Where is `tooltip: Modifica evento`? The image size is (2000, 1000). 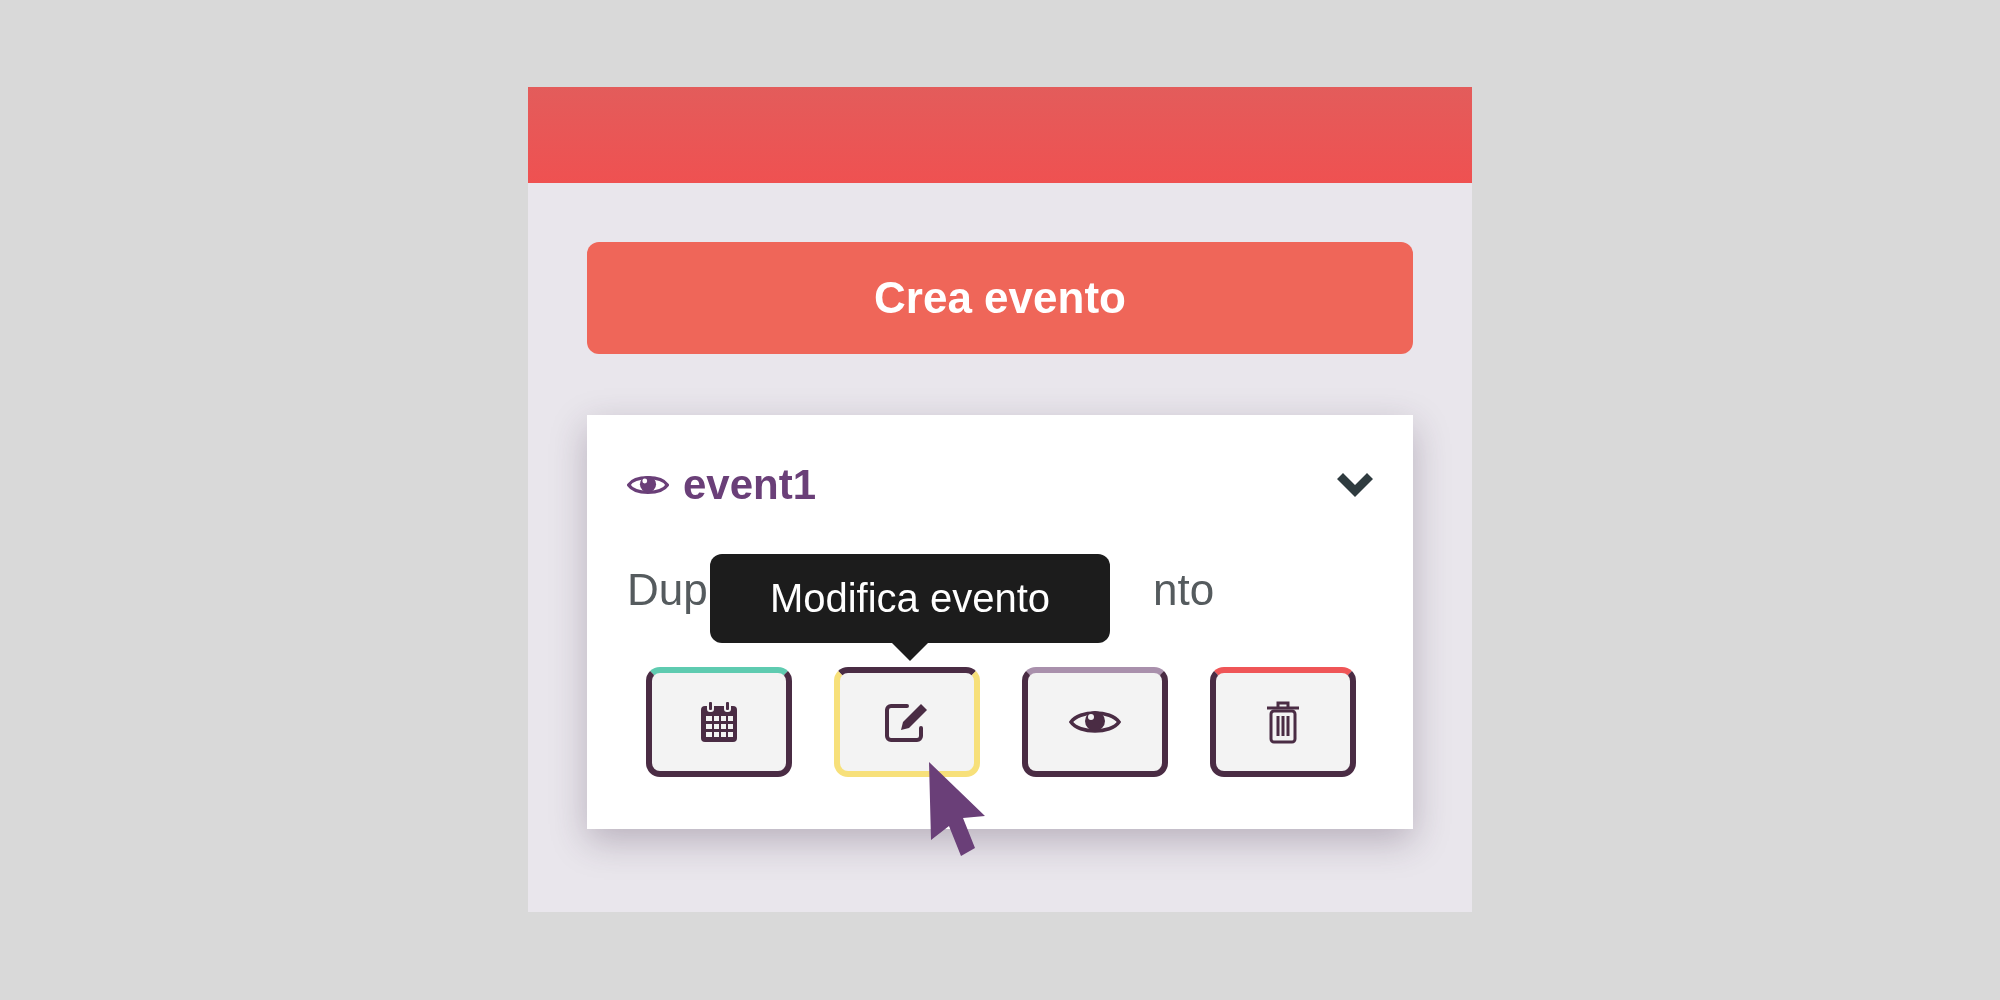
tooltip: Modifica evento is located at coordinates (910, 607).